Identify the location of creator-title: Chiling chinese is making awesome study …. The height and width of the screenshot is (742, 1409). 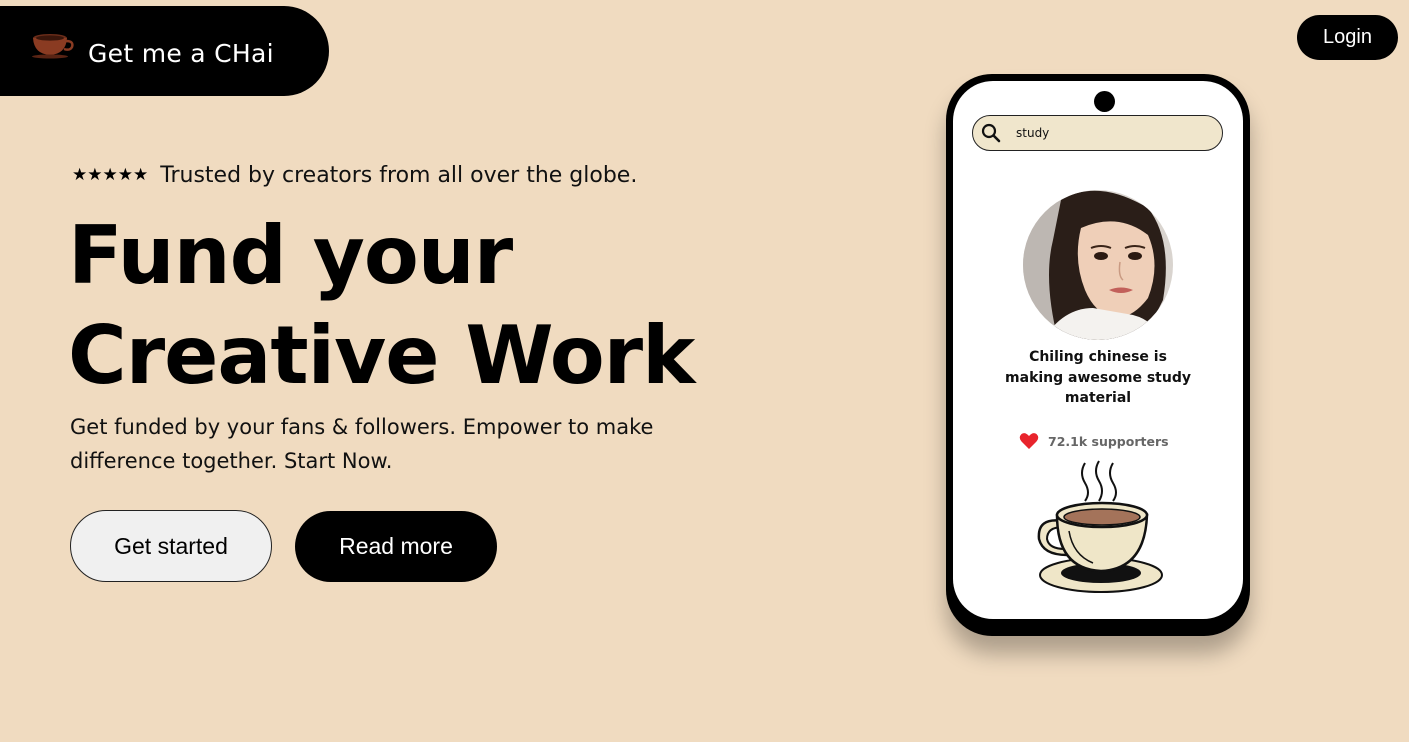
(1098, 377).